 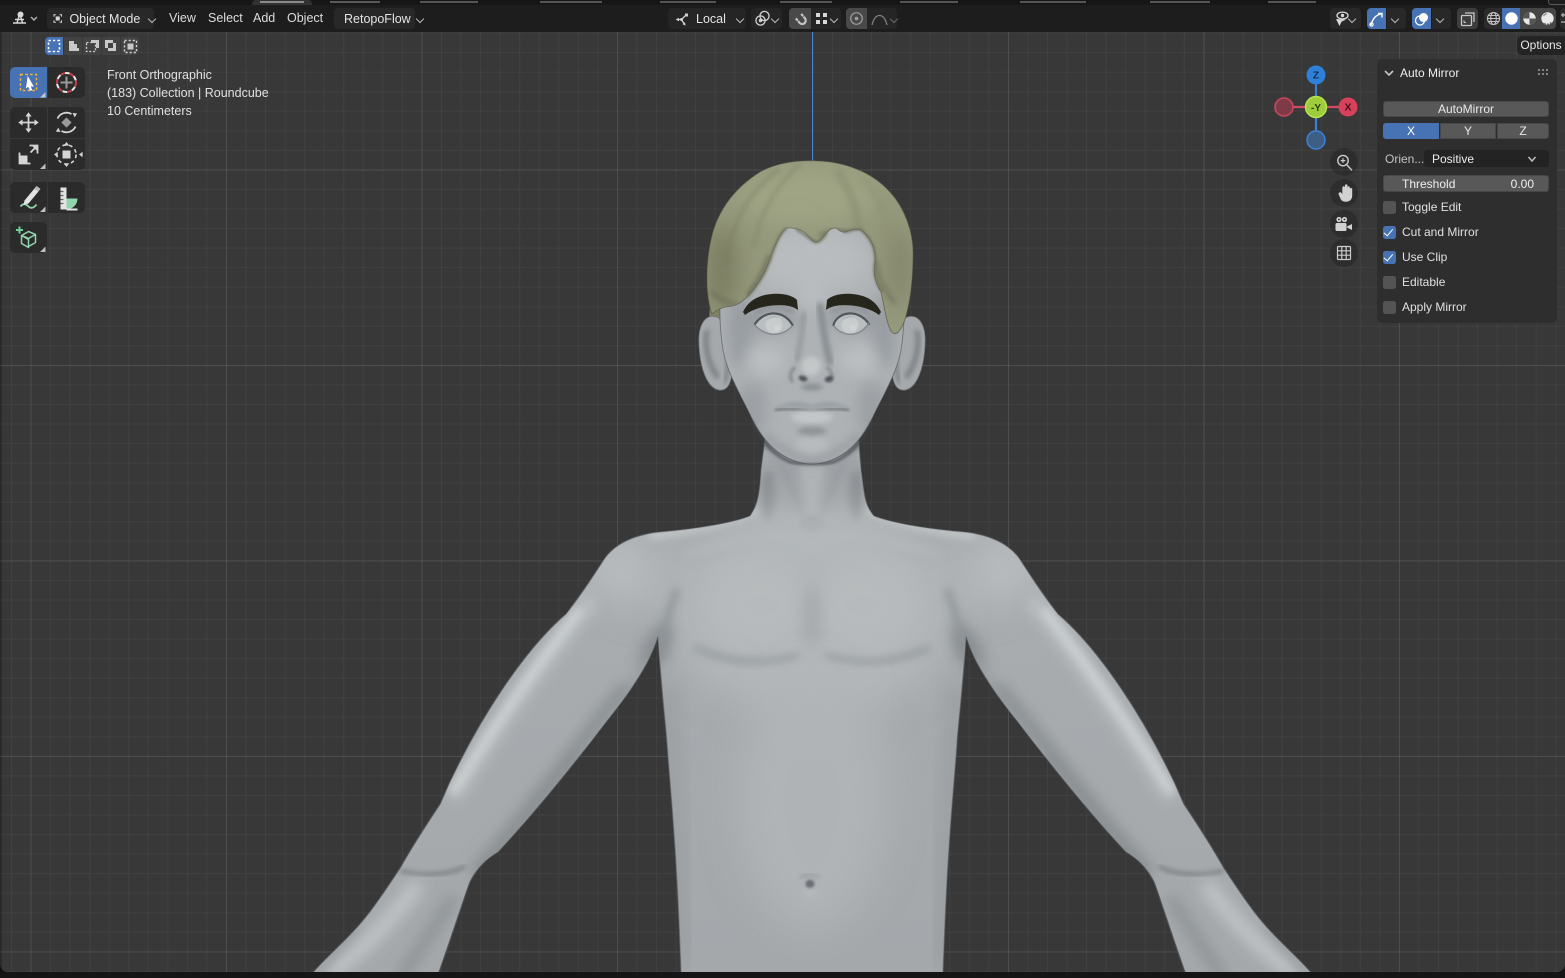 What do you see at coordinates (1316, 108) in the screenshot?
I see `svg-text: -Y` at bounding box center [1316, 108].